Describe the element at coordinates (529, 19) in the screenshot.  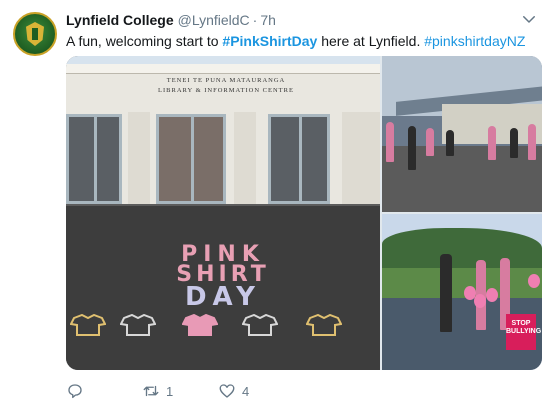
I see `chevron-down-icon` at that location.